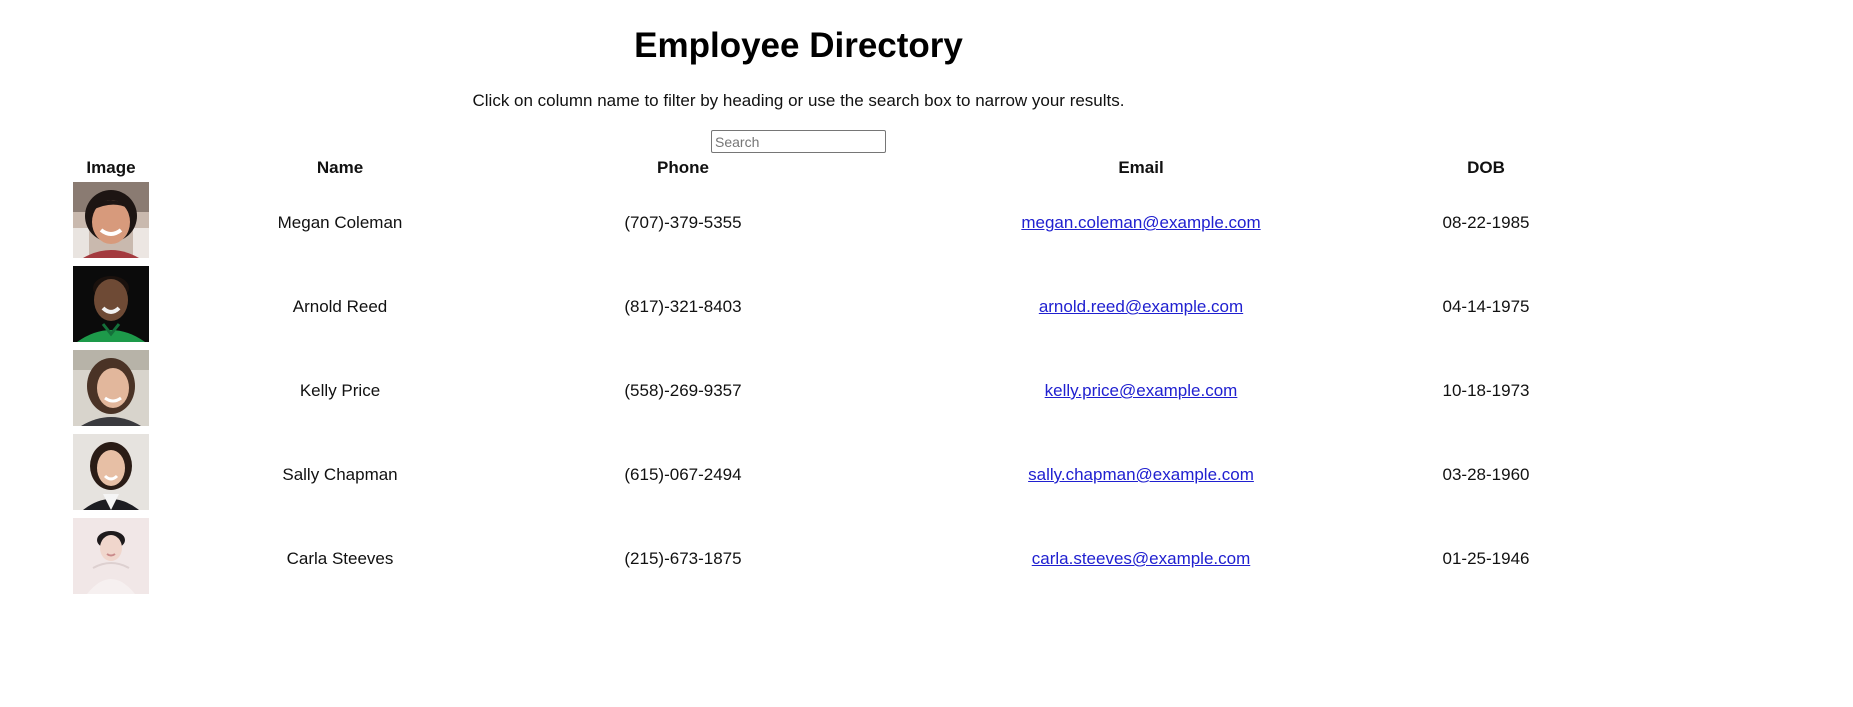 This screenshot has height=707, width=1853. Describe the element at coordinates (683, 474) in the screenshot. I see `employee-phone: (615)-067-2494` at that location.